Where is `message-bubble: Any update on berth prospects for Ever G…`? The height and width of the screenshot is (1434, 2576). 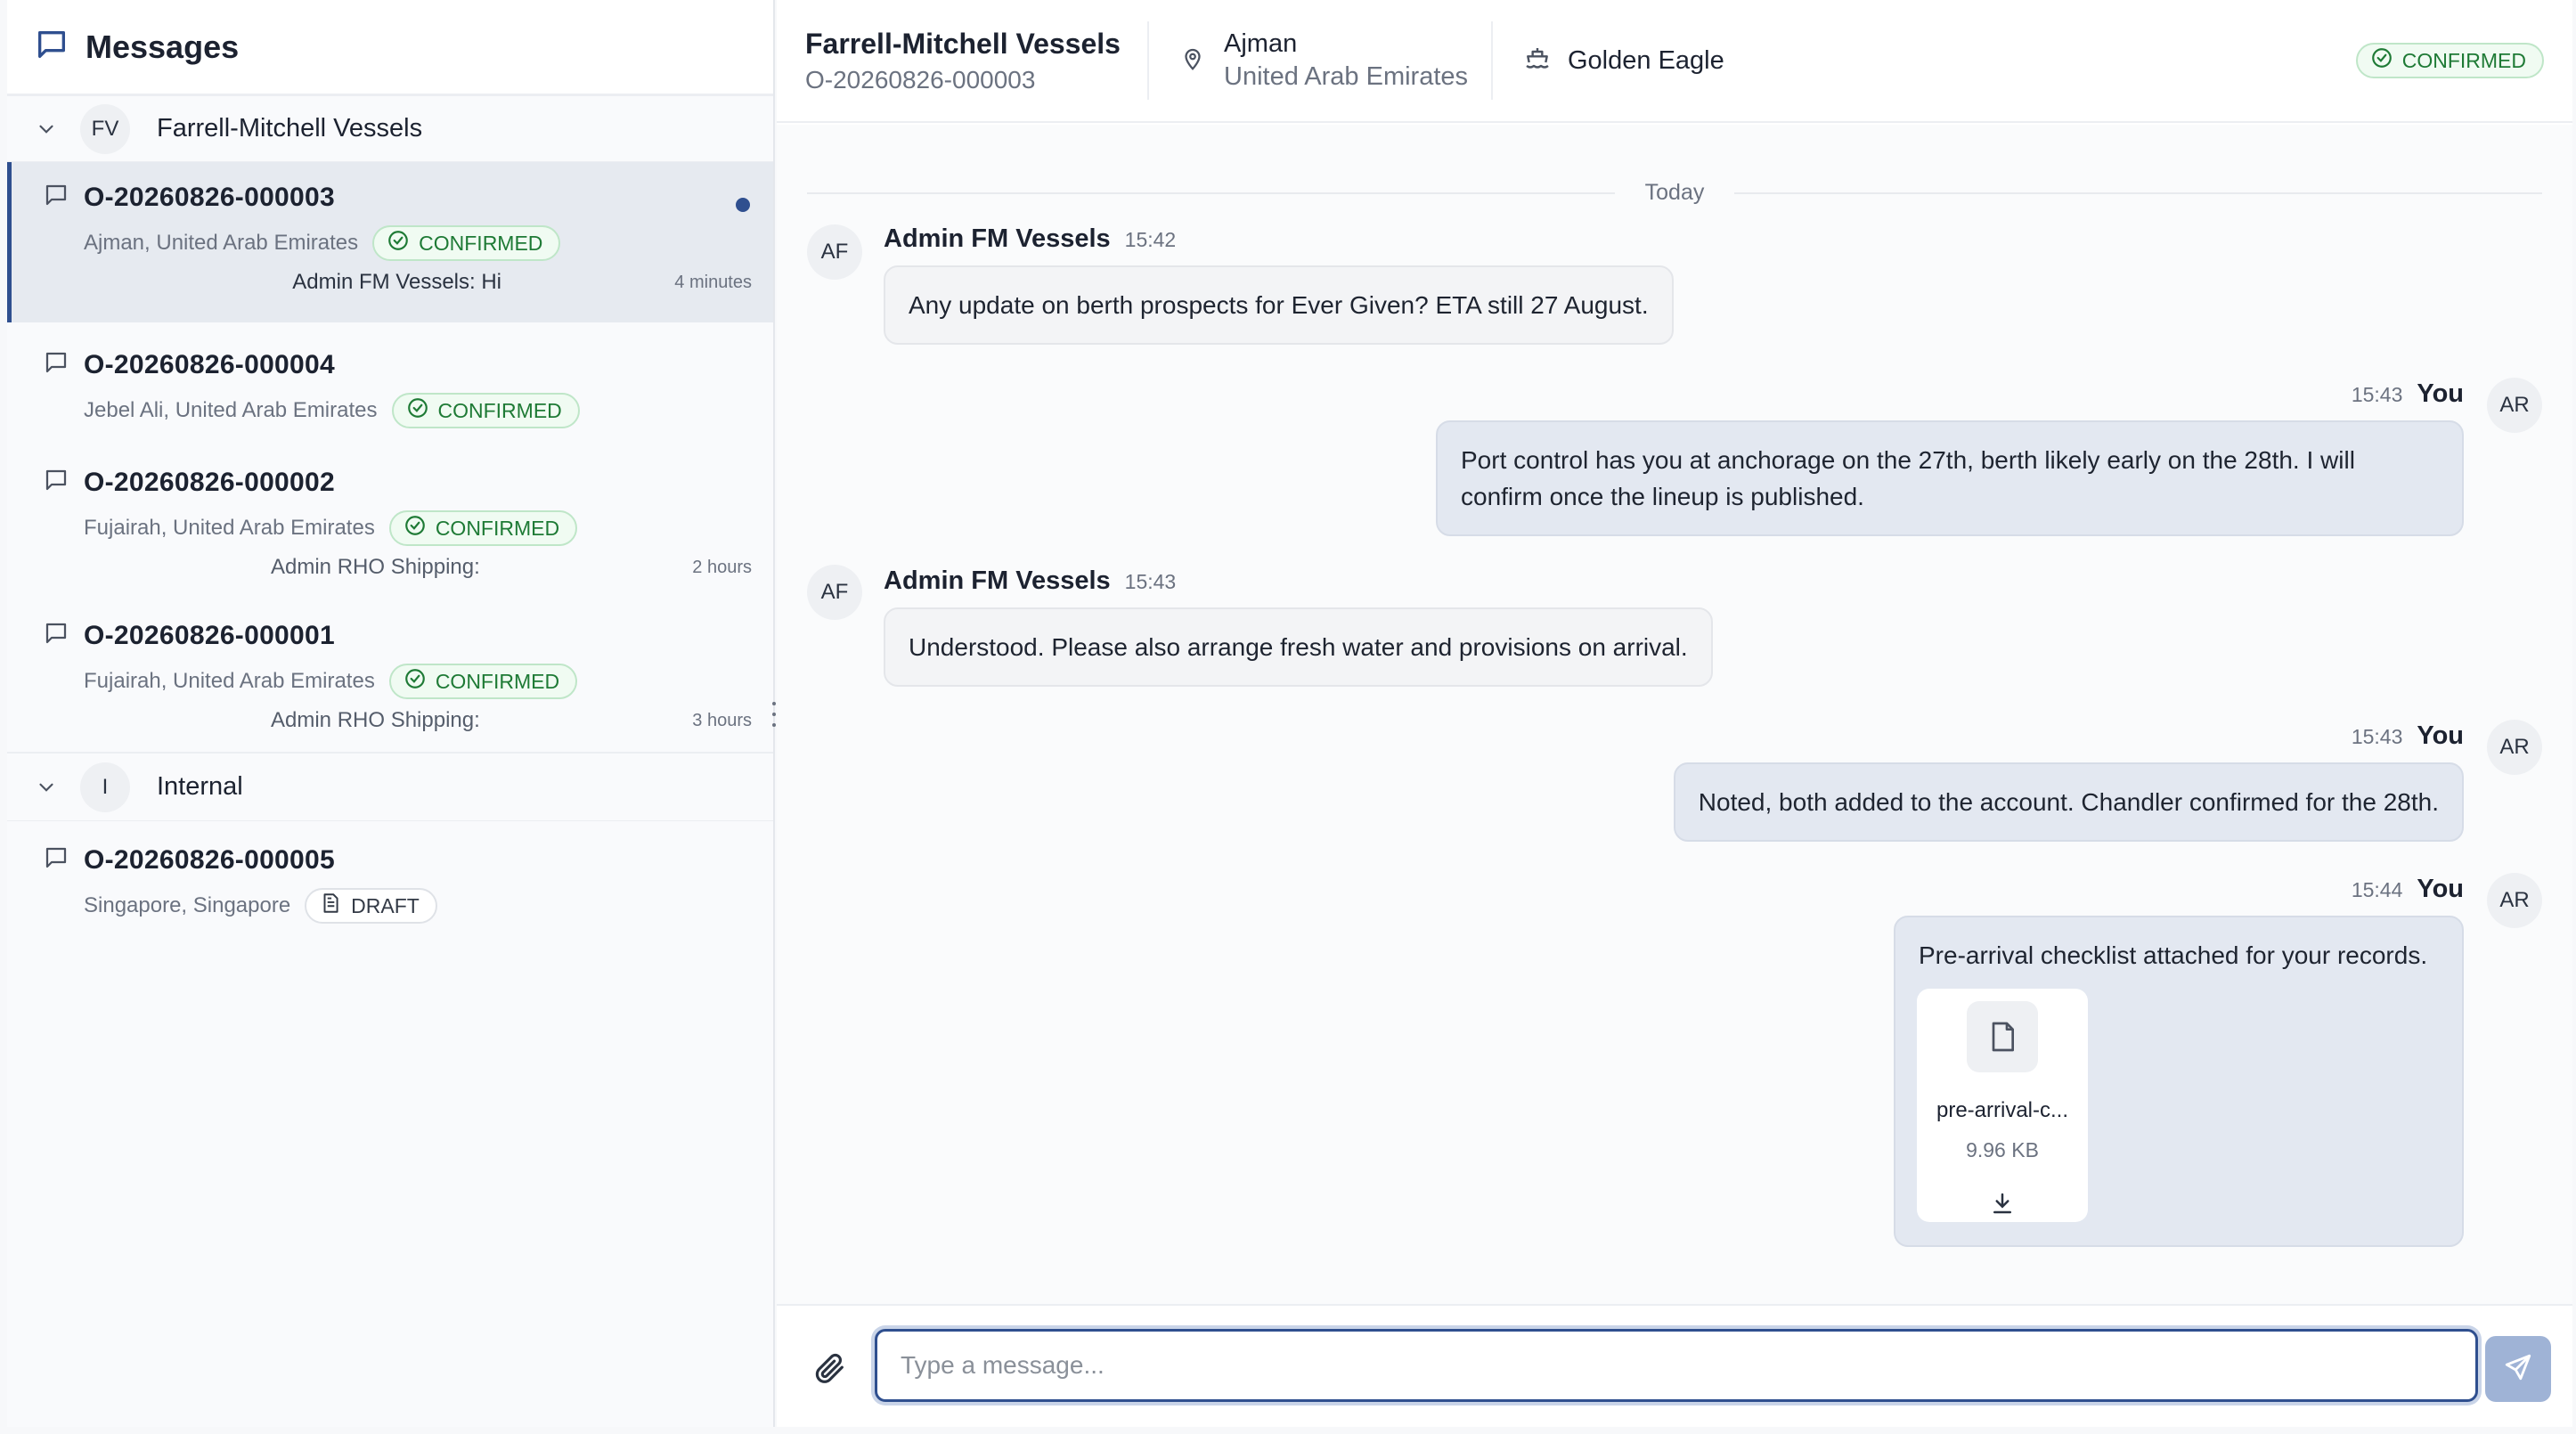 message-bubble: Any update on berth prospects for Ever G… is located at coordinates (1279, 305).